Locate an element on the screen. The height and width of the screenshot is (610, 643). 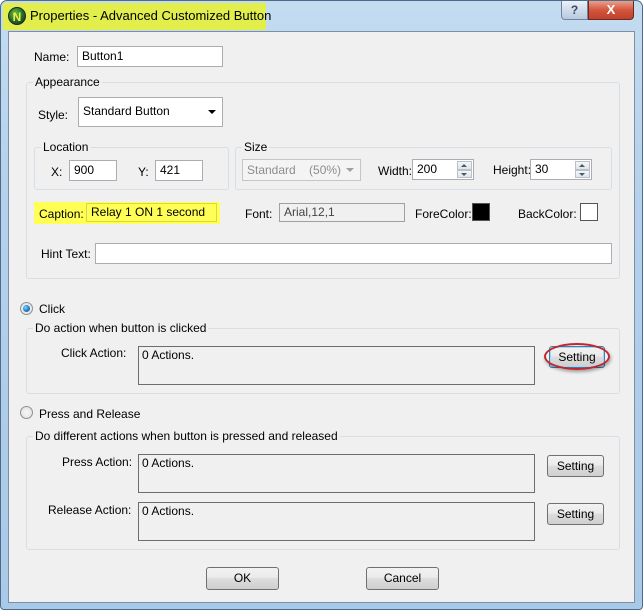
help-icon: ? is located at coordinates (574, 10).